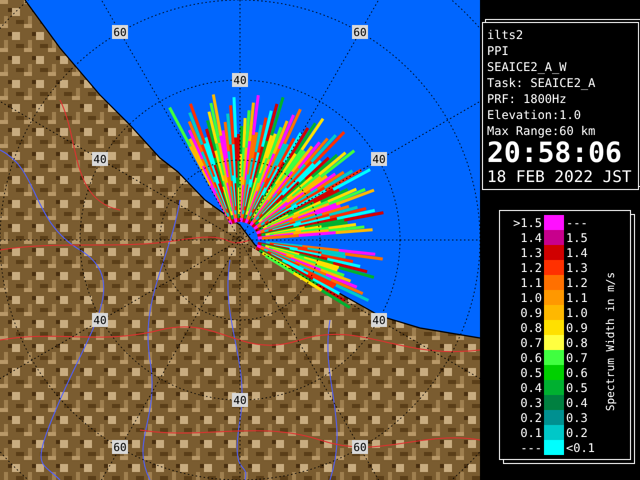  What do you see at coordinates (505, 35) in the screenshot?
I see `info-line: ilts2` at bounding box center [505, 35].